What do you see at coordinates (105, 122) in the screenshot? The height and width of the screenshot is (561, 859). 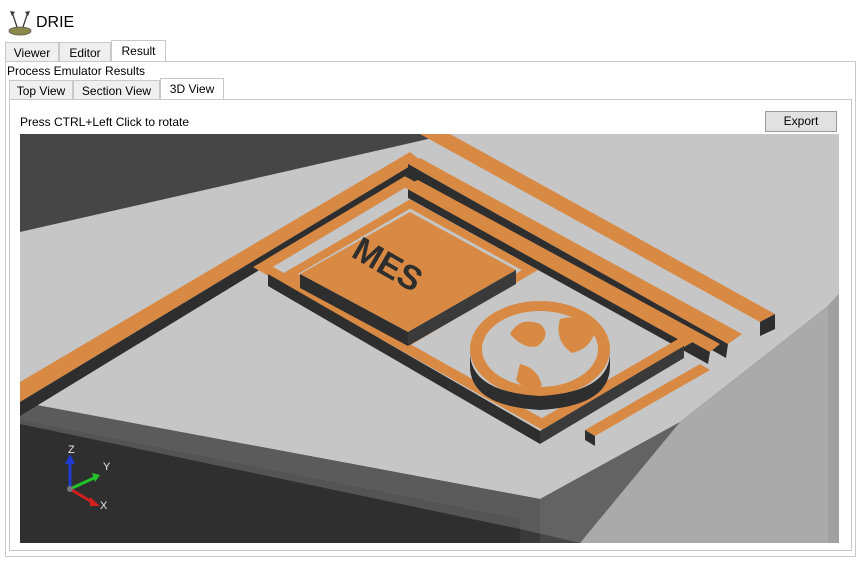 I see `rotate-hint: Press CTRL+Left Click to rotate` at bounding box center [105, 122].